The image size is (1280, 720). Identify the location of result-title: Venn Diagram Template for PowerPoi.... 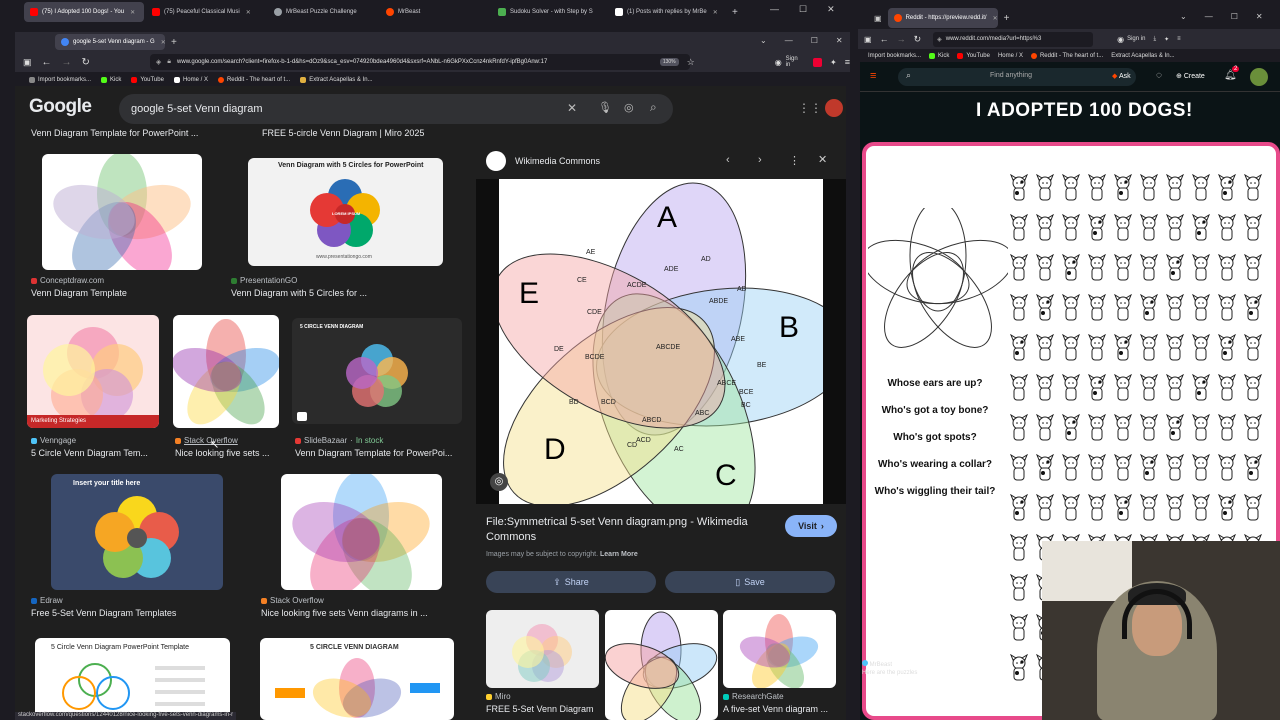
(380, 453).